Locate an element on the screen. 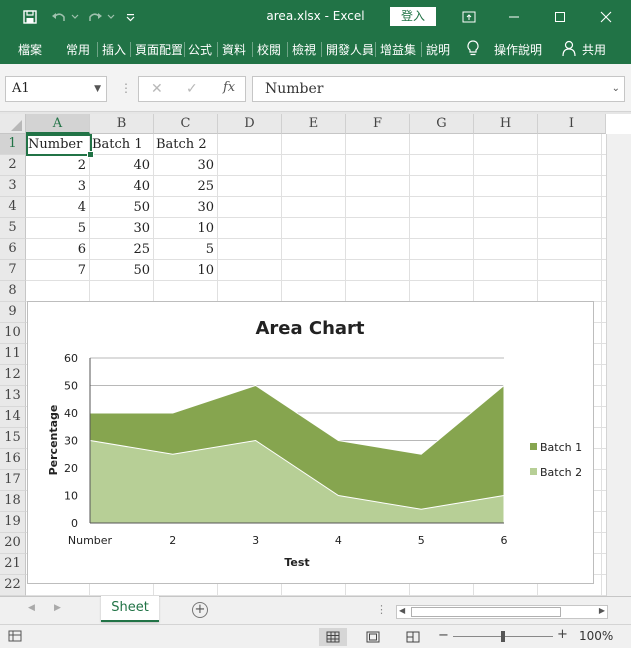 This screenshot has width=631, height=648. row-header-20: 20 is located at coordinates (13, 543).